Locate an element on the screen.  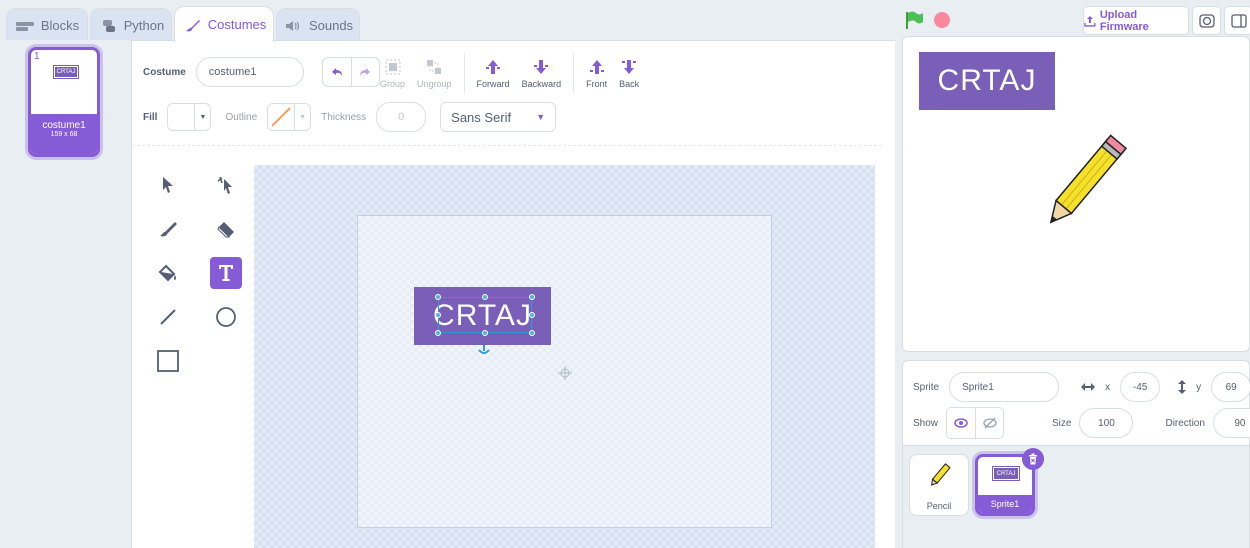
sprite-tray: Pencil CRTAJ Sprite1 is located at coordinates (1076, 496).